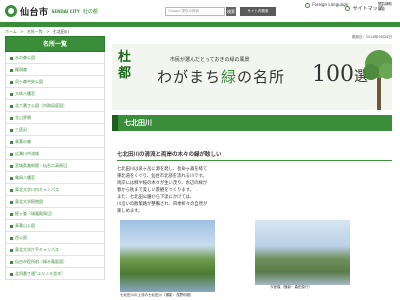  What do you see at coordinates (55, 262) in the screenshot?
I see `sidebar-item: 仙台市役所前（緑水庵庭園）` at bounding box center [55, 262].